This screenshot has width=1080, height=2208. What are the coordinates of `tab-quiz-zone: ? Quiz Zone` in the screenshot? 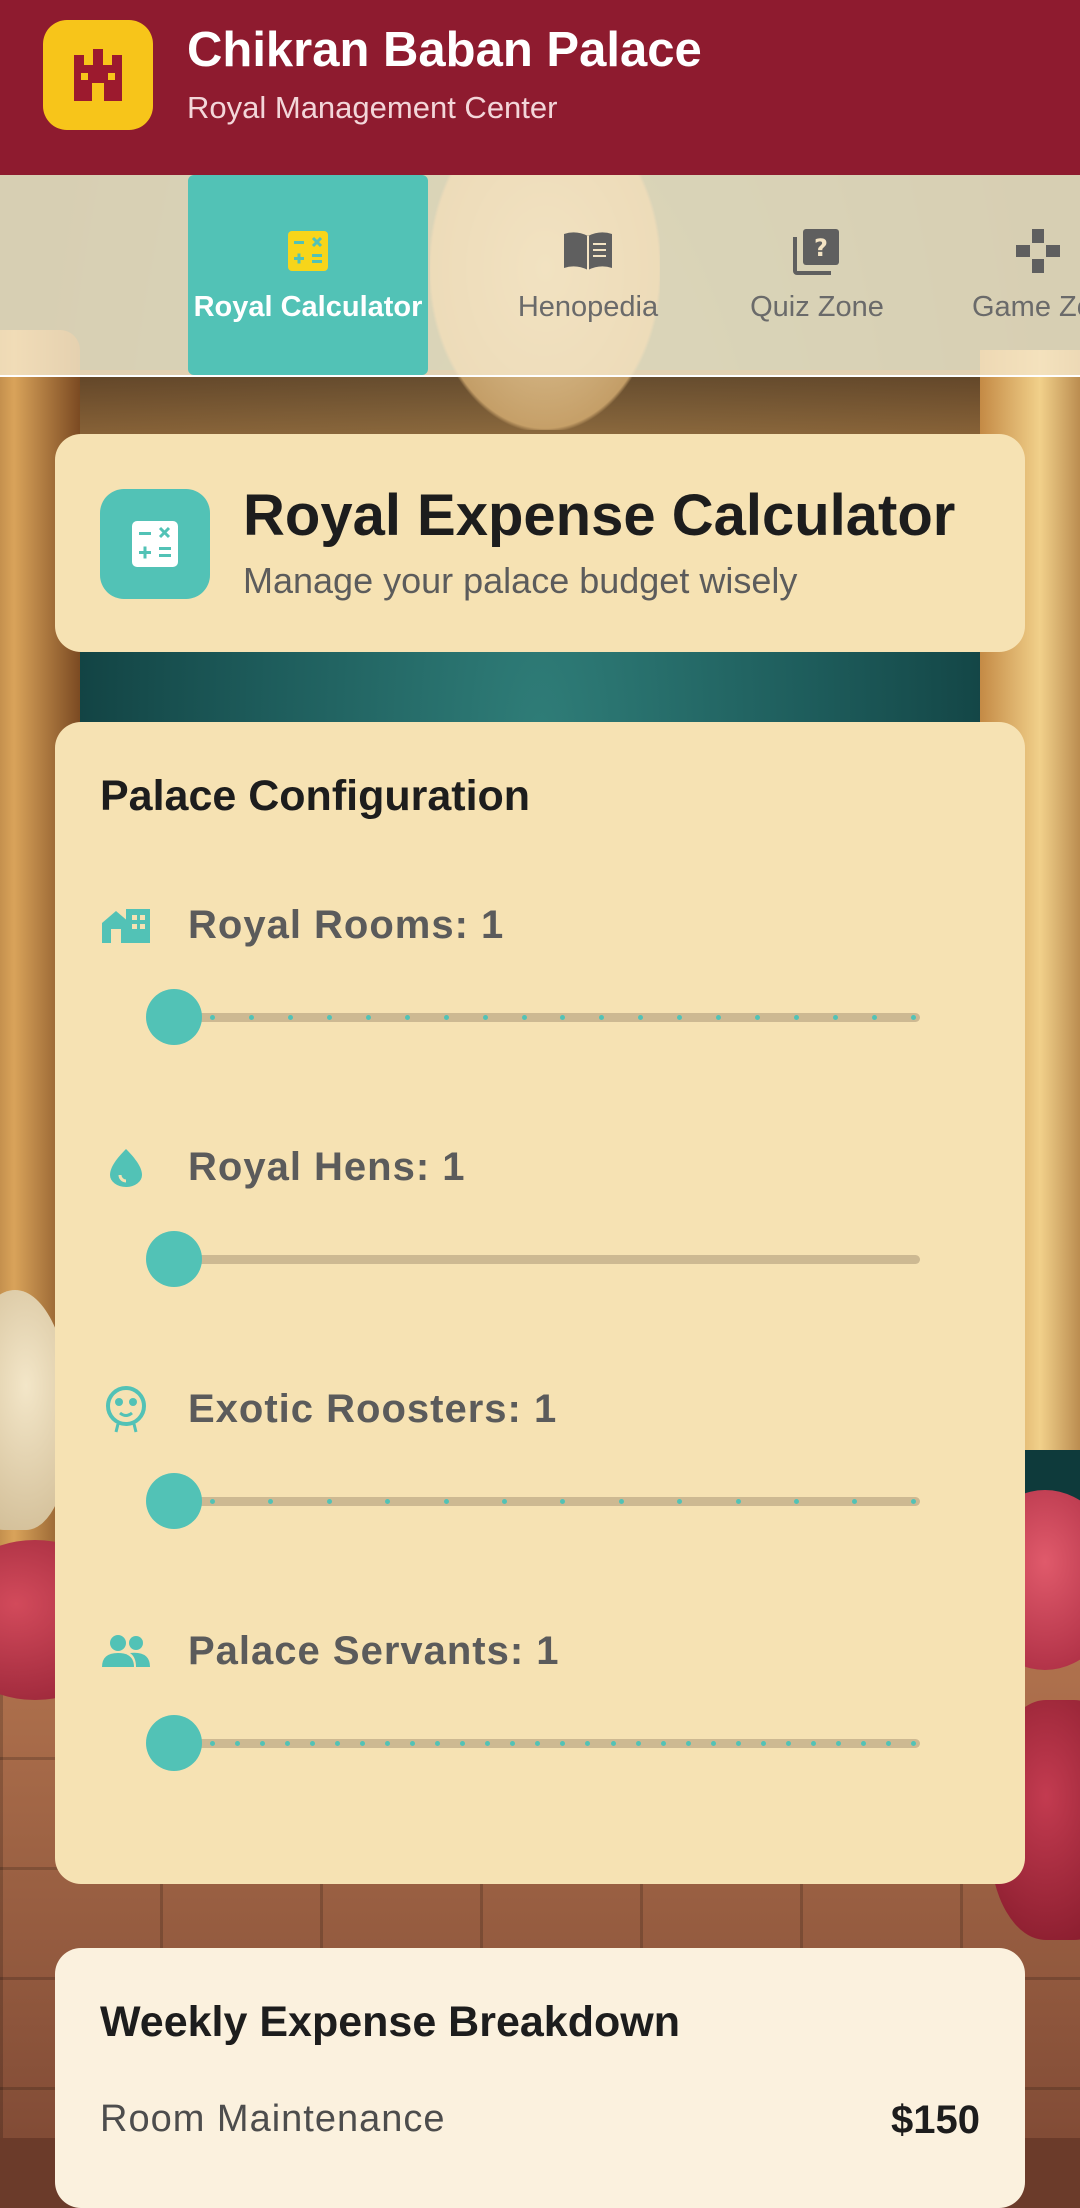 It's located at (817, 275).